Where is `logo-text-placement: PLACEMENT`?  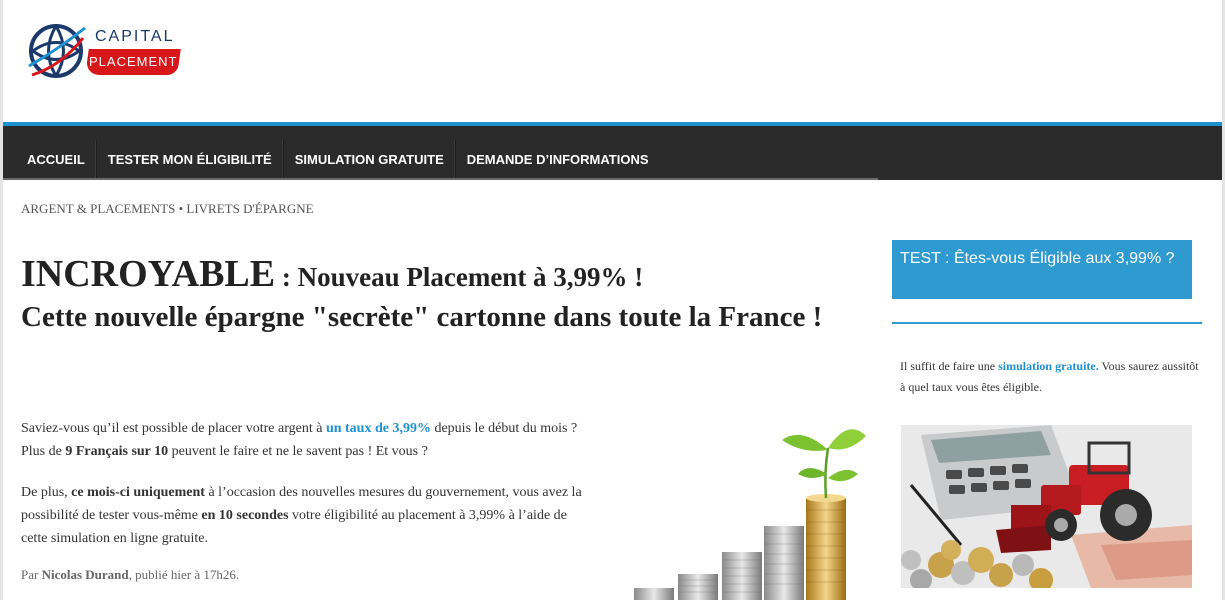
logo-text-placement: PLACEMENT is located at coordinates (133, 62).